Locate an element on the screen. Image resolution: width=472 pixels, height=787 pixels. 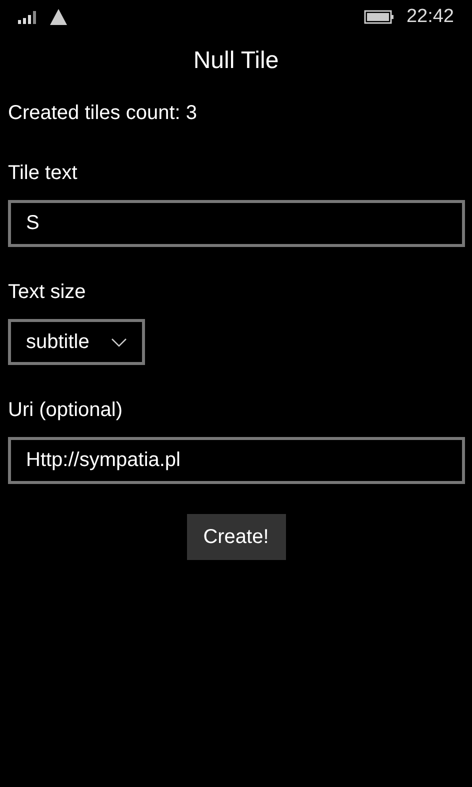
create-button: Create! is located at coordinates (236, 537).